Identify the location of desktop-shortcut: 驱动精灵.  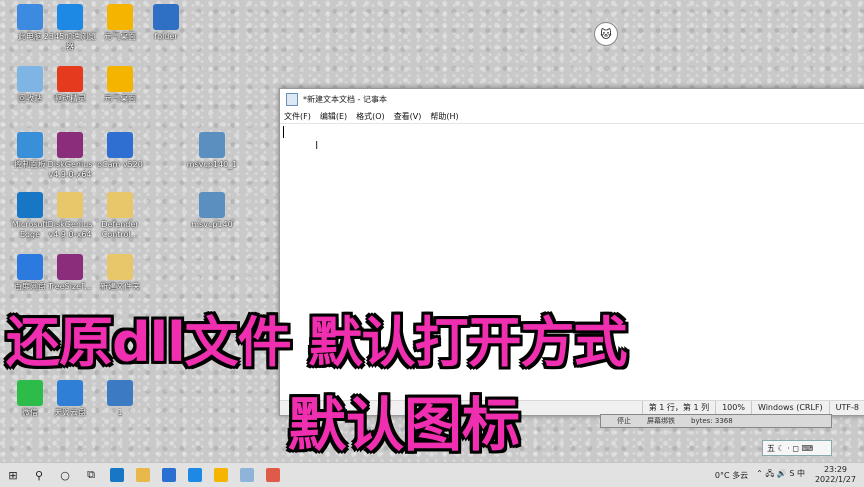
(70, 85).